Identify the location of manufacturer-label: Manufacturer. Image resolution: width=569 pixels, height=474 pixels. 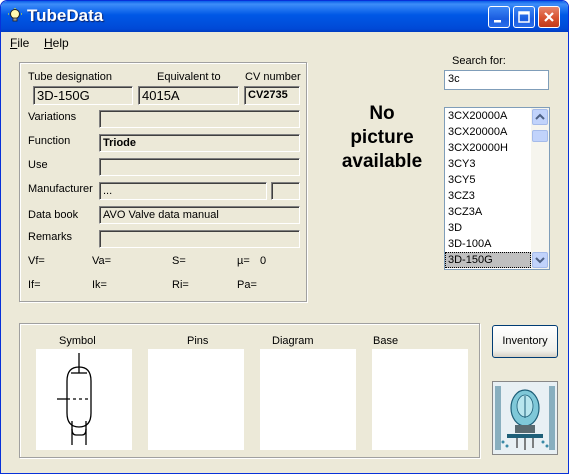
(60, 189).